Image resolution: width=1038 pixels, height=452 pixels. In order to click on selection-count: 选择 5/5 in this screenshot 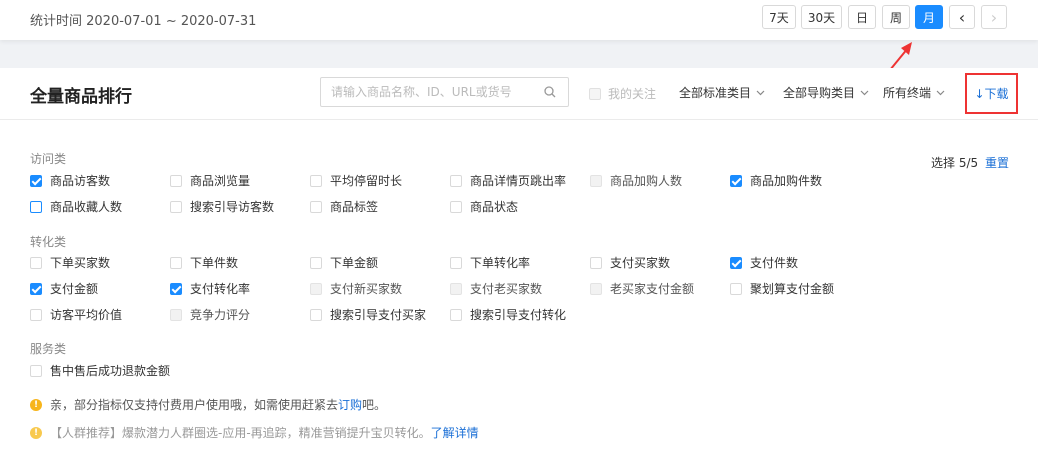, I will do `click(955, 163)`.